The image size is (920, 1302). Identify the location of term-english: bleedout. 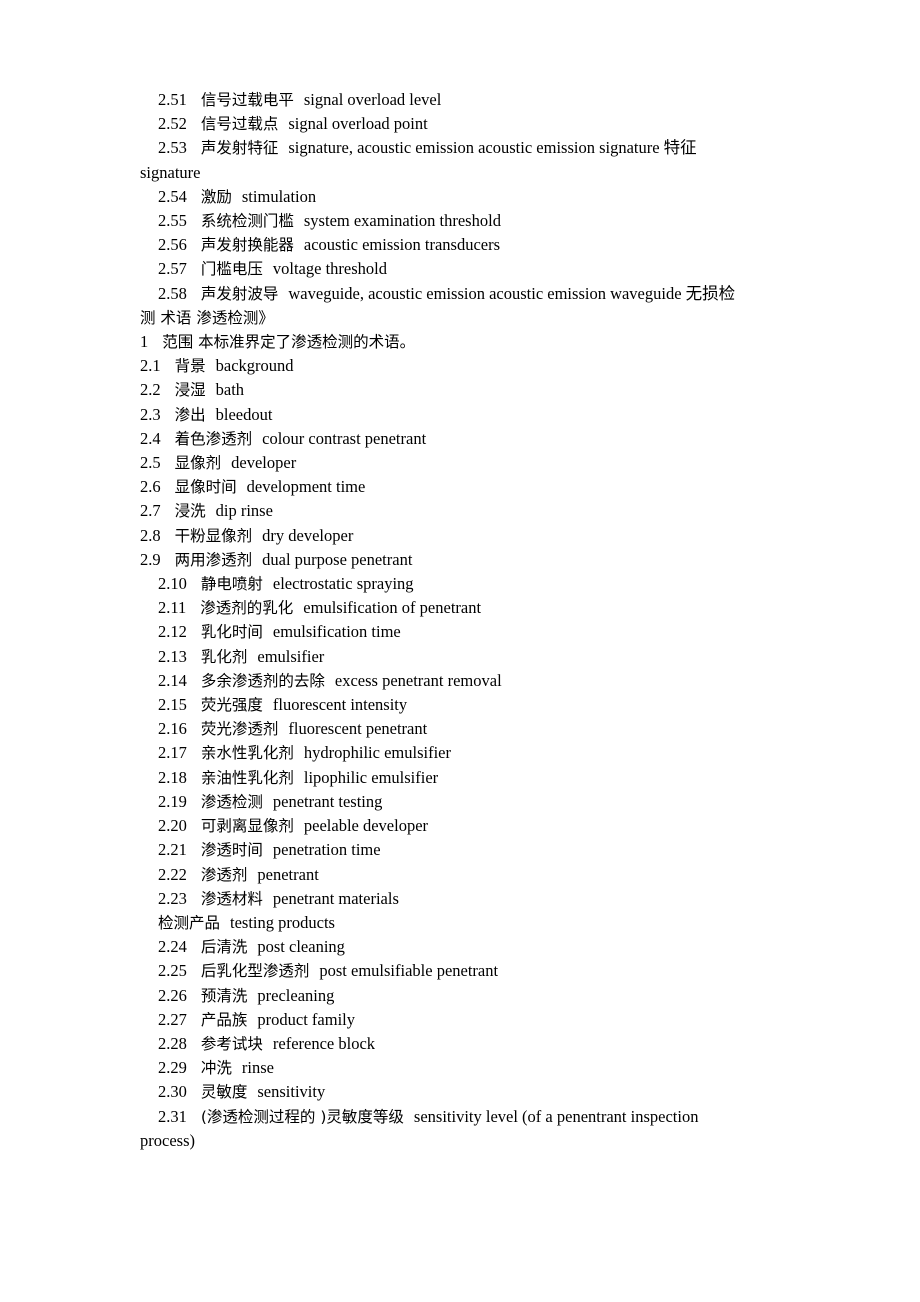
(244, 414).